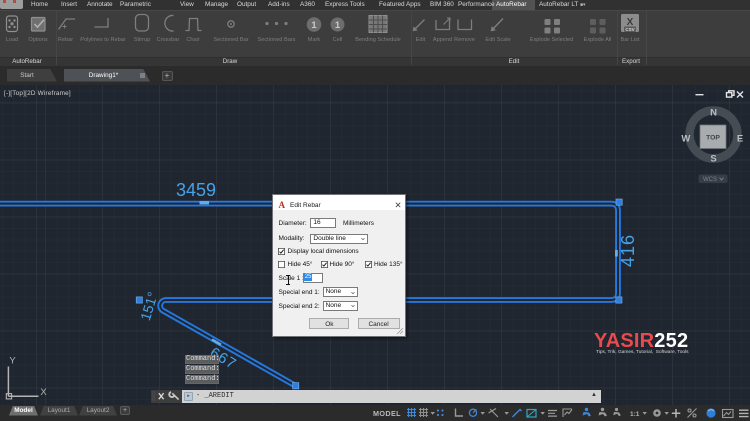 The height and width of the screenshot is (421, 750). Describe the element at coordinates (12, 361) in the screenshot. I see `svg-text: Y` at that location.